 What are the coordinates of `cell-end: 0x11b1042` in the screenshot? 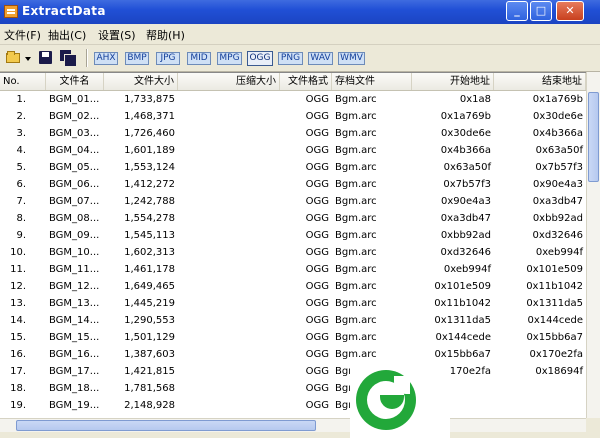 It's located at (554, 286).